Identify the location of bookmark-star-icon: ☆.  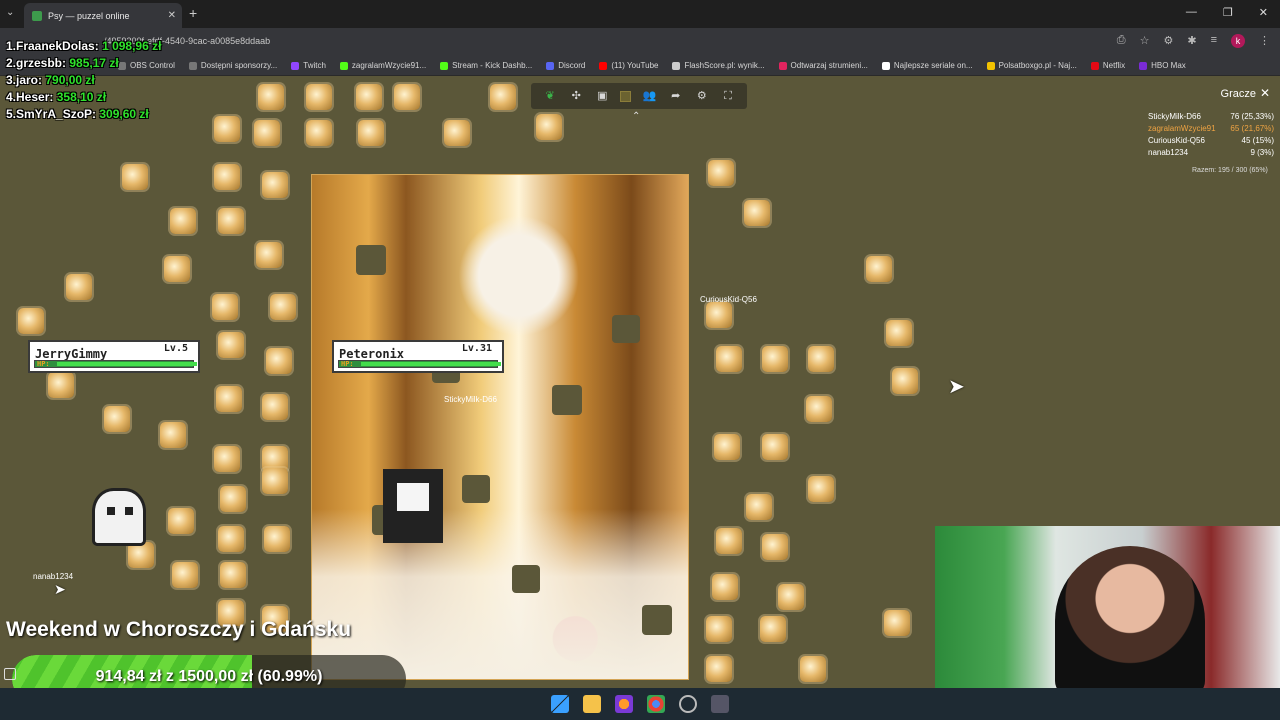
(1145, 41).